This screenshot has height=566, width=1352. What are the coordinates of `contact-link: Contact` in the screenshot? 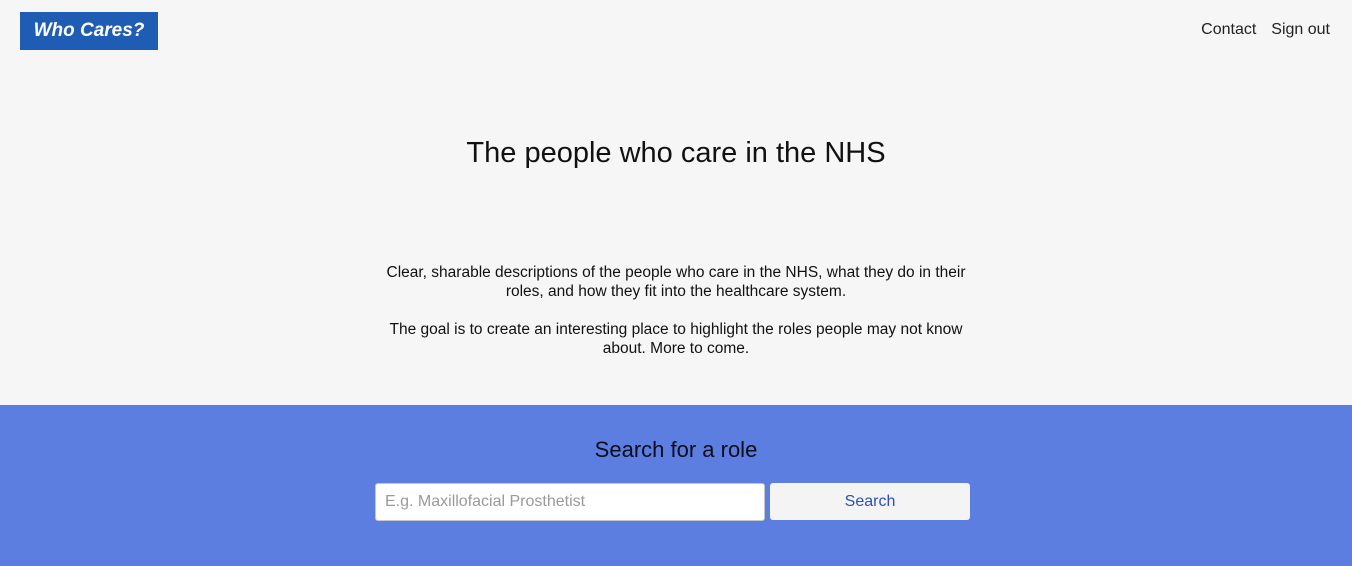 It's located at (1228, 30).